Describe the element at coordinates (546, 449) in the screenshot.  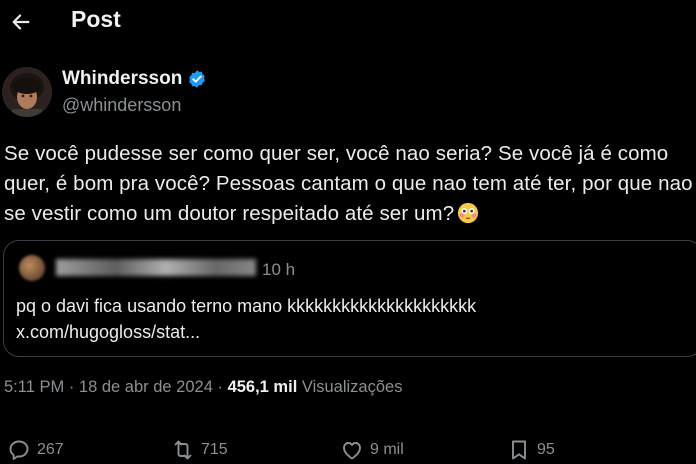
I see `bookmark-count: 95` at that location.